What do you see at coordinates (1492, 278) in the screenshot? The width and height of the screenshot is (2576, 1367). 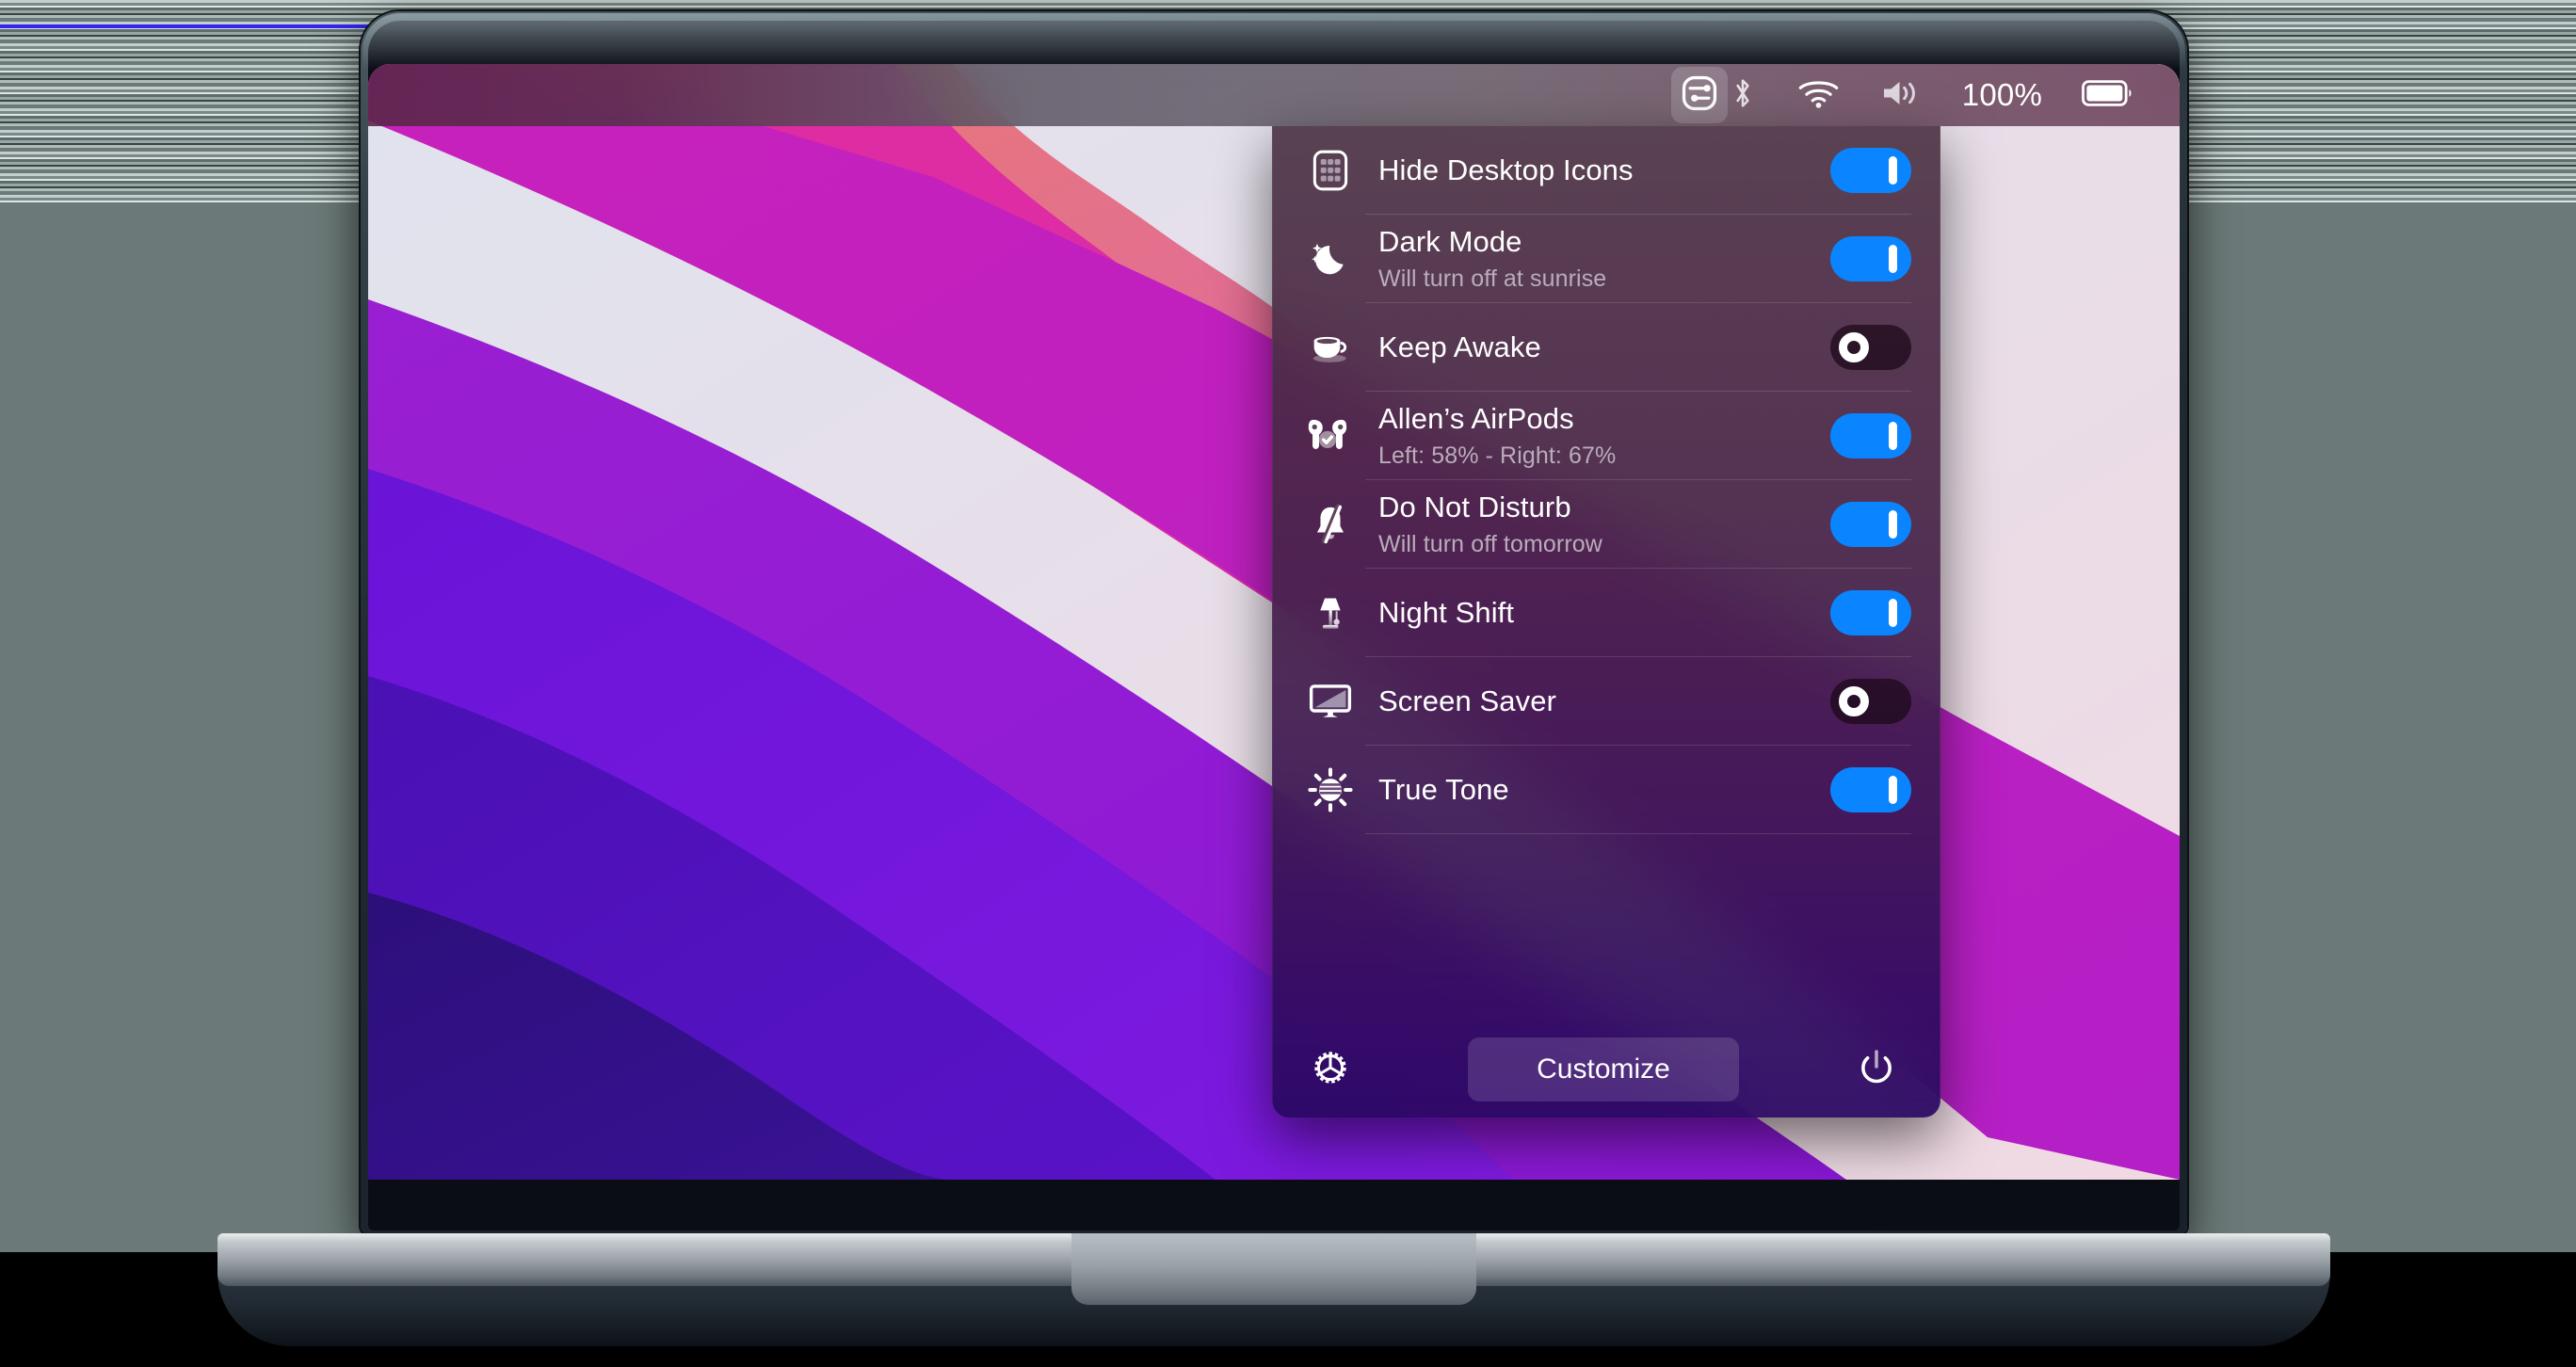 I see `row-subtitle: Will turn off at sunrise` at bounding box center [1492, 278].